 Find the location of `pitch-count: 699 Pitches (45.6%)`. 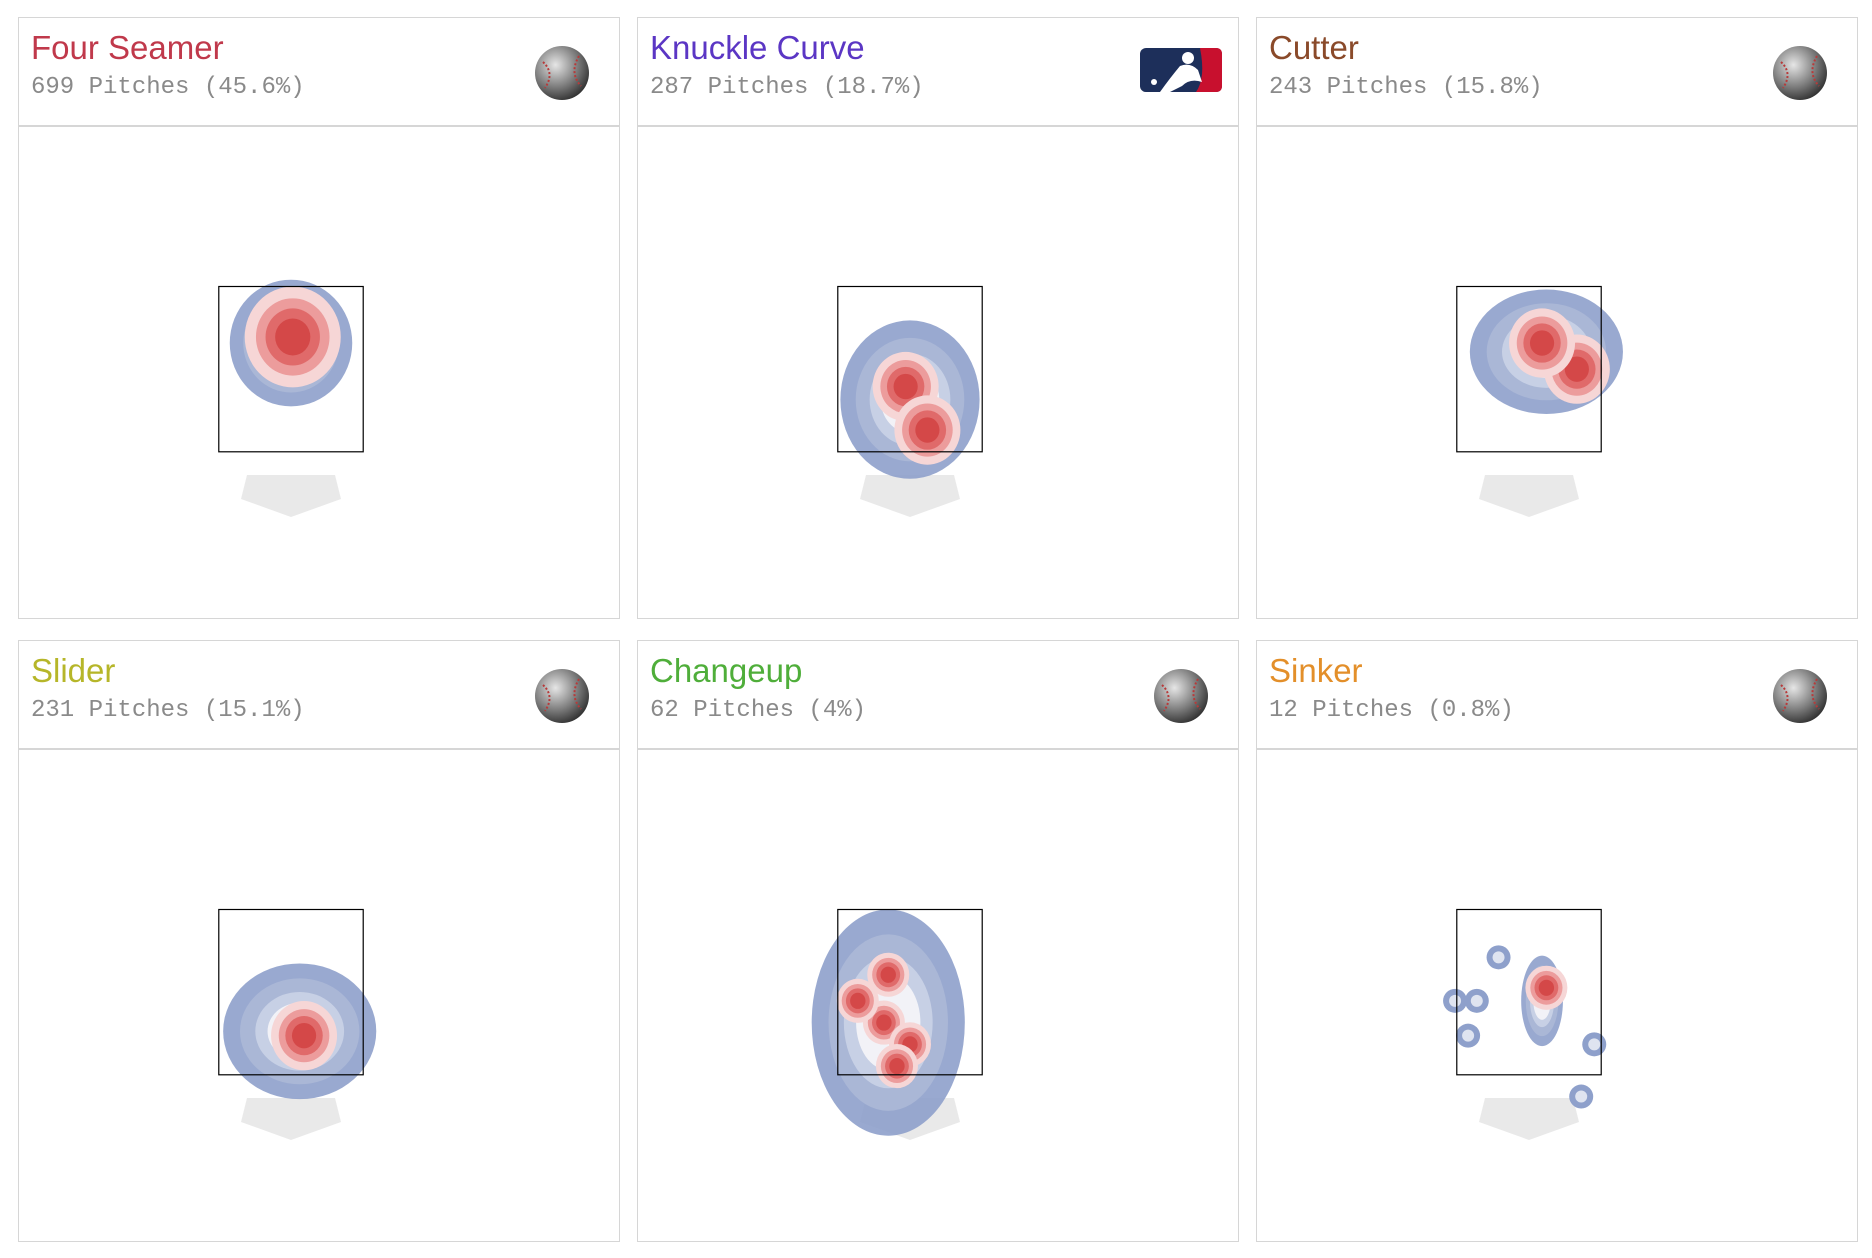

pitch-count: 699 Pitches (45.6%) is located at coordinates (168, 87).